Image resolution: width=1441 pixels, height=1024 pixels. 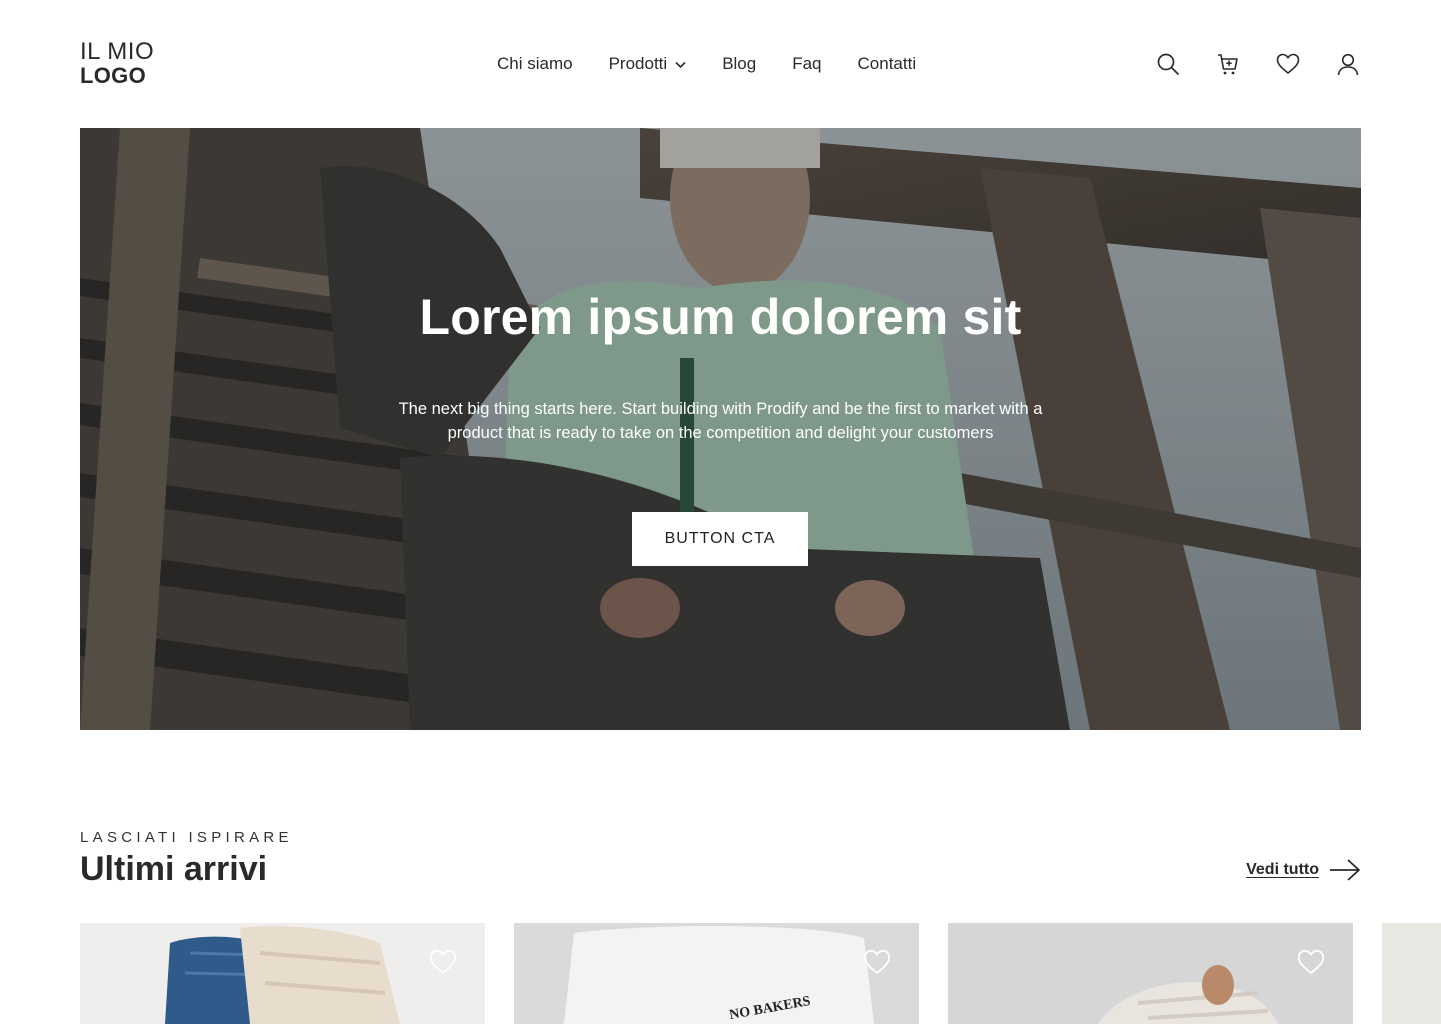 I want to click on arrow-right-icon, so click(x=1345, y=870).